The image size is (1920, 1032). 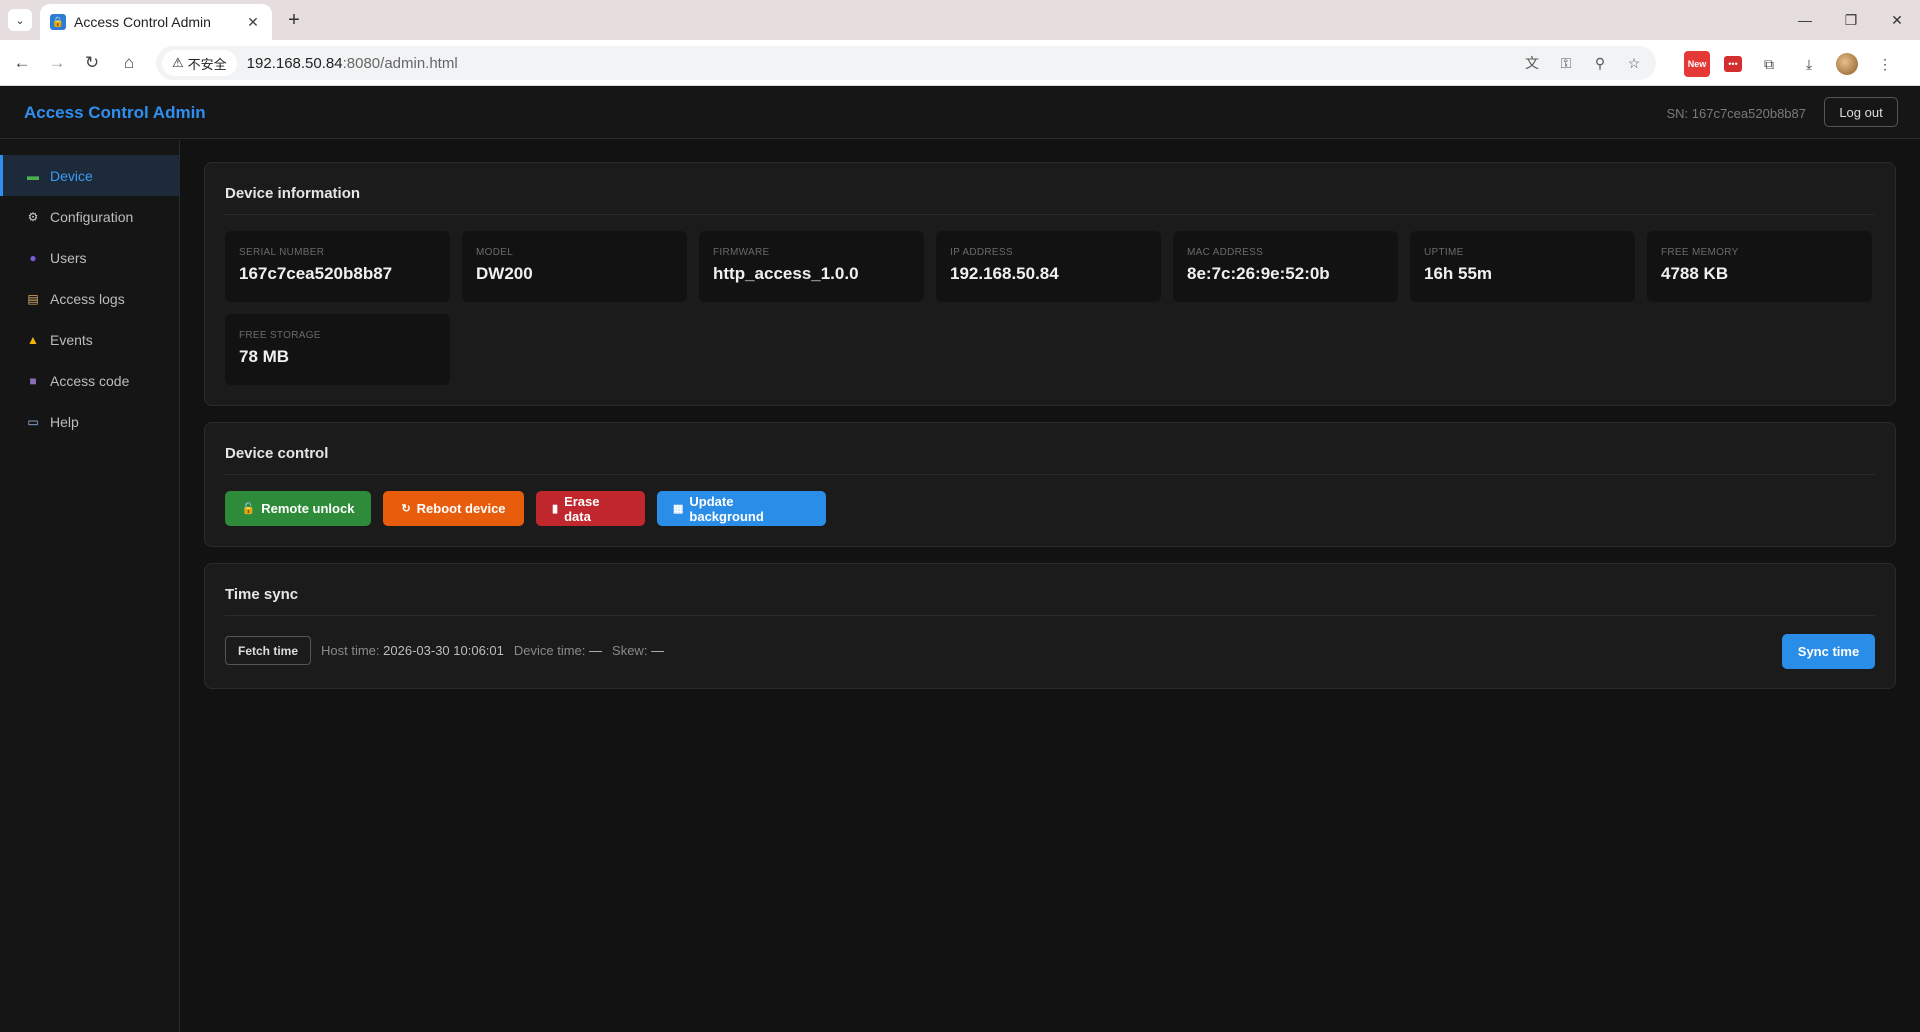 I want to click on info-uptime: UPTIME 16h 55m, so click(x=1522, y=266).